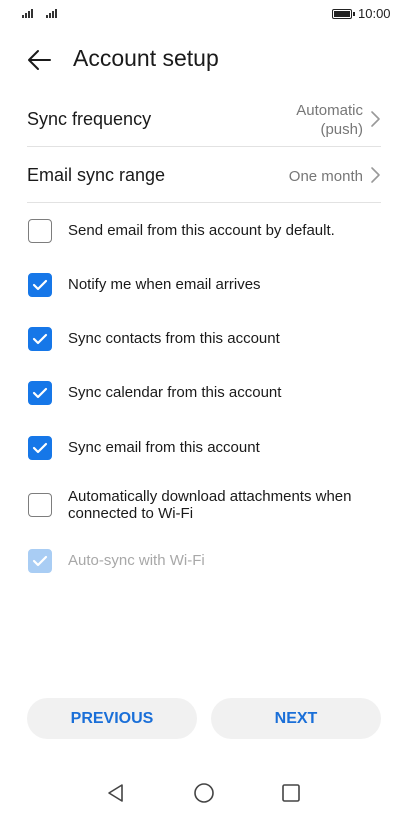 The width and height of the screenshot is (408, 816). What do you see at coordinates (164, 284) in the screenshot?
I see `option-label: Notify me when email arrives` at bounding box center [164, 284].